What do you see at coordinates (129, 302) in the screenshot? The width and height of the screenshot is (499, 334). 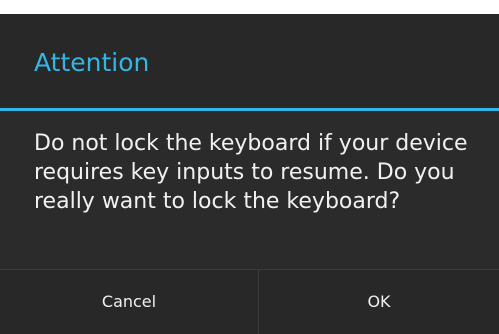 I see `cancel-button: Cancel` at bounding box center [129, 302].